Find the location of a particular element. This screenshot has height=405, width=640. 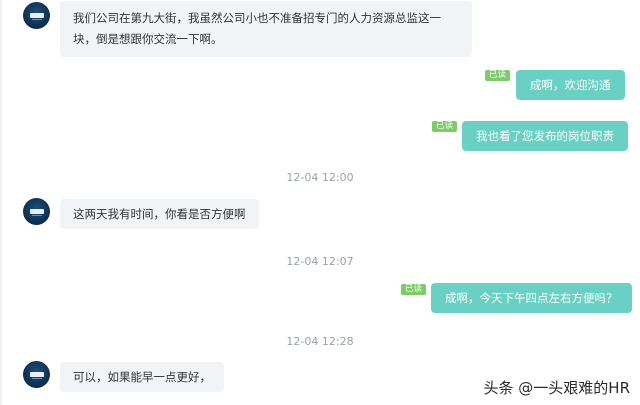

outgoing-message: 成啊，欢迎沟通 is located at coordinates (570, 85).